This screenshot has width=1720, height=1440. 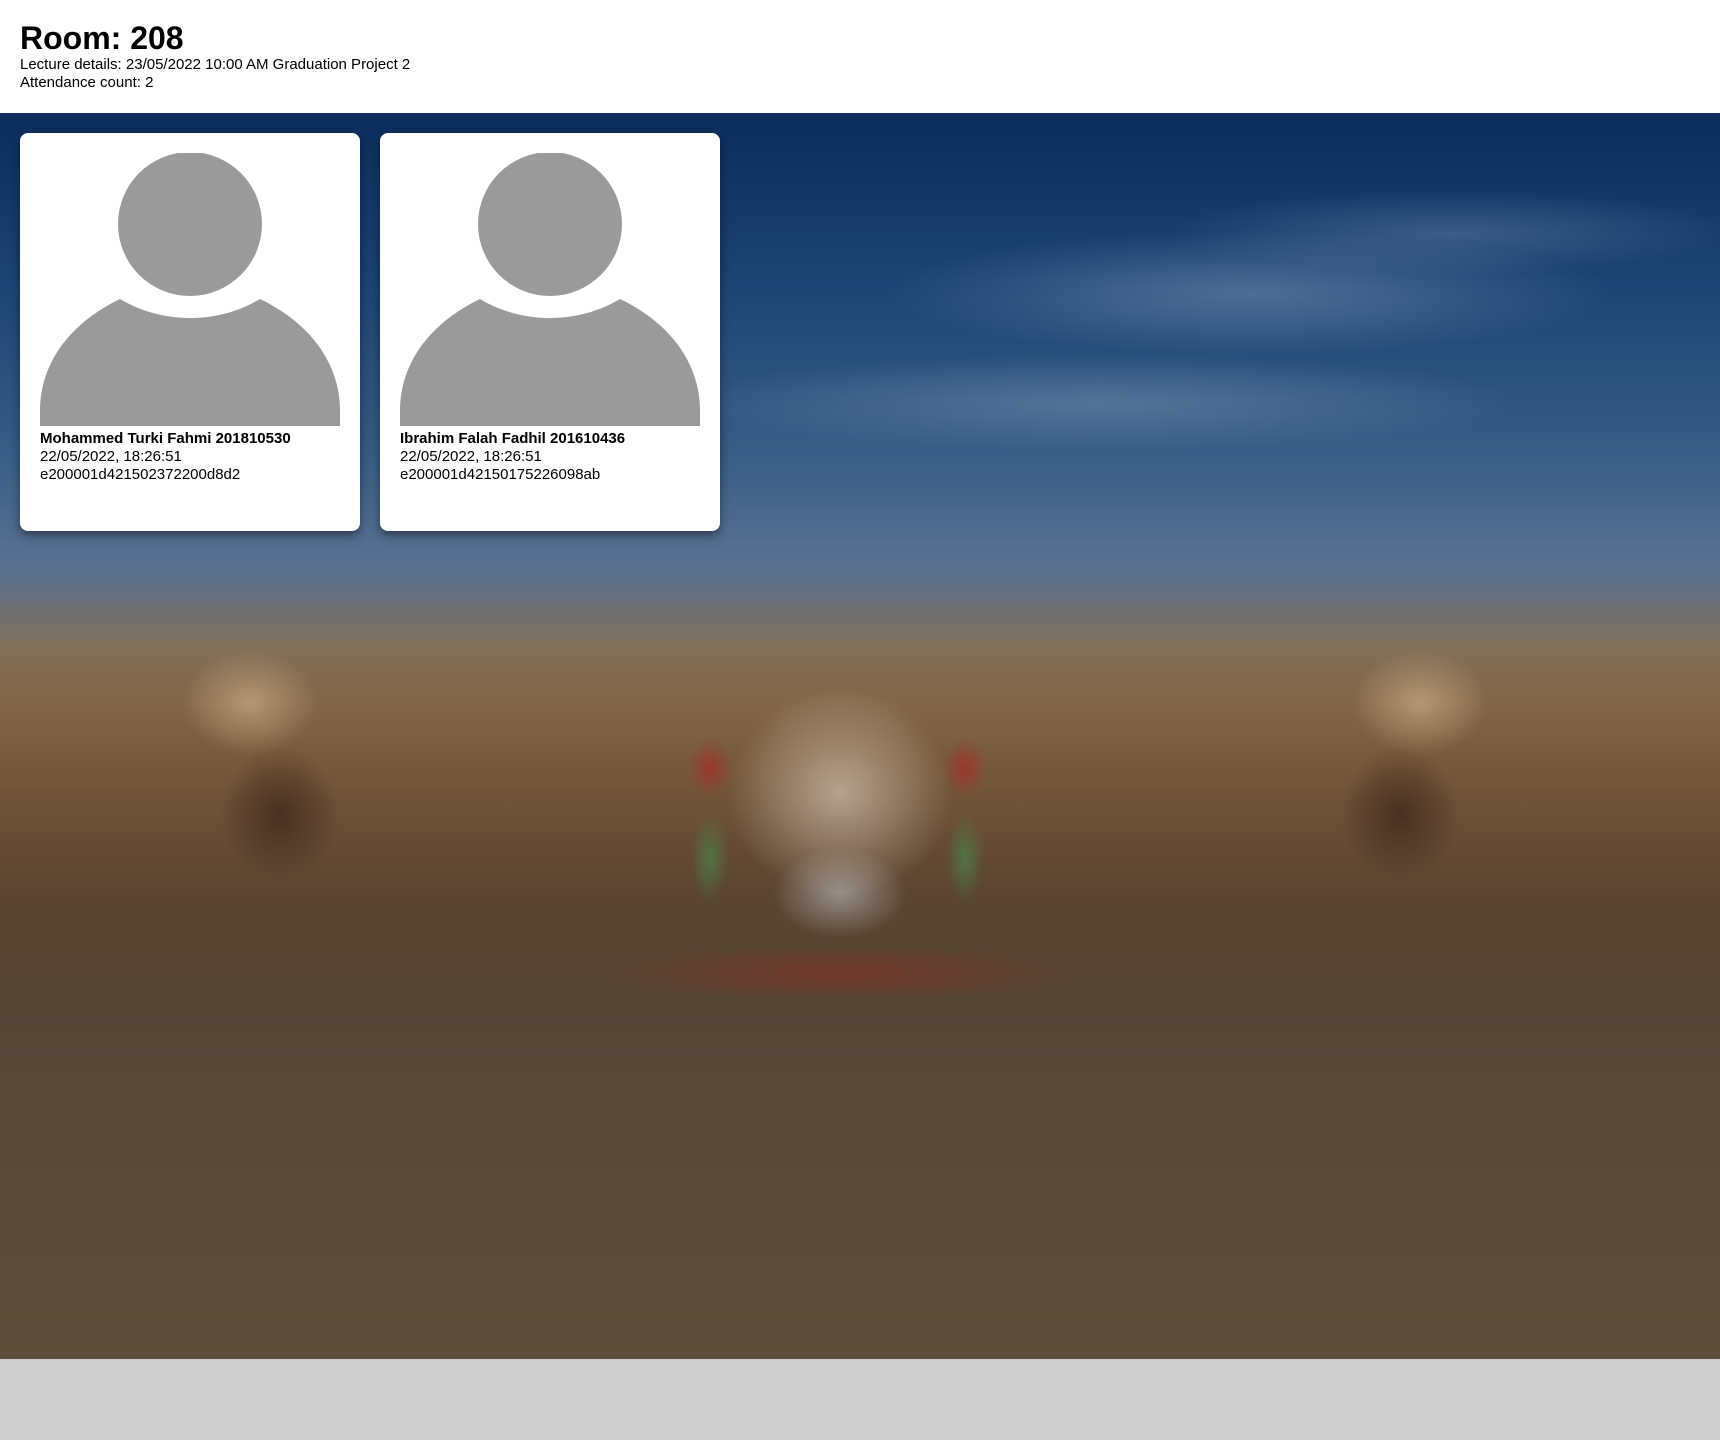 I want to click on attendee-name-id: Mohammed Turki Fahmi 201810530, so click(x=165, y=438).